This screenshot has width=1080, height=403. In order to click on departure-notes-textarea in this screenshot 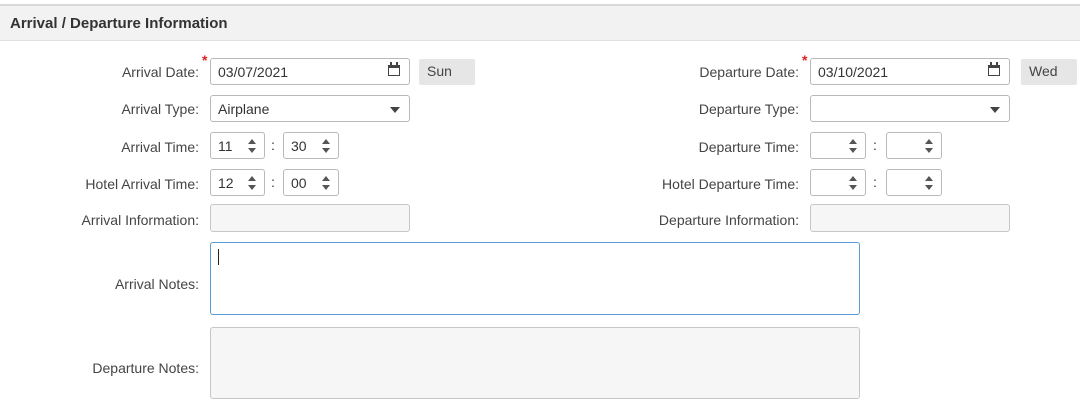, I will do `click(535, 363)`.